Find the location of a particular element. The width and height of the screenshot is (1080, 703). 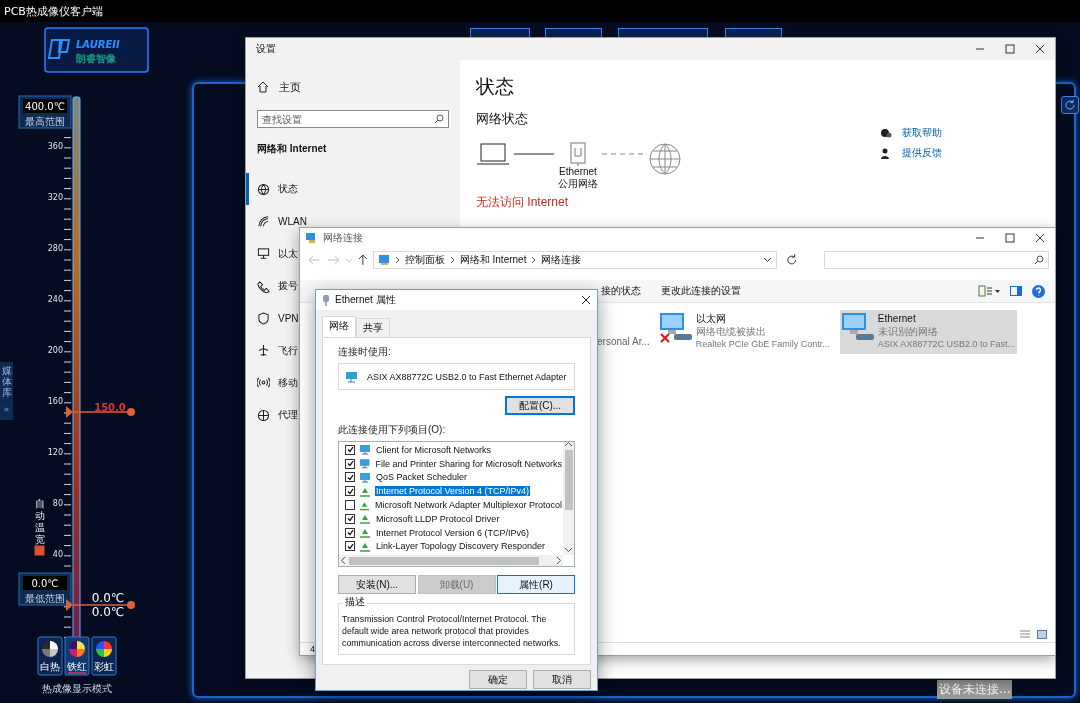

nav-item: VPN is located at coordinates (273, 318).